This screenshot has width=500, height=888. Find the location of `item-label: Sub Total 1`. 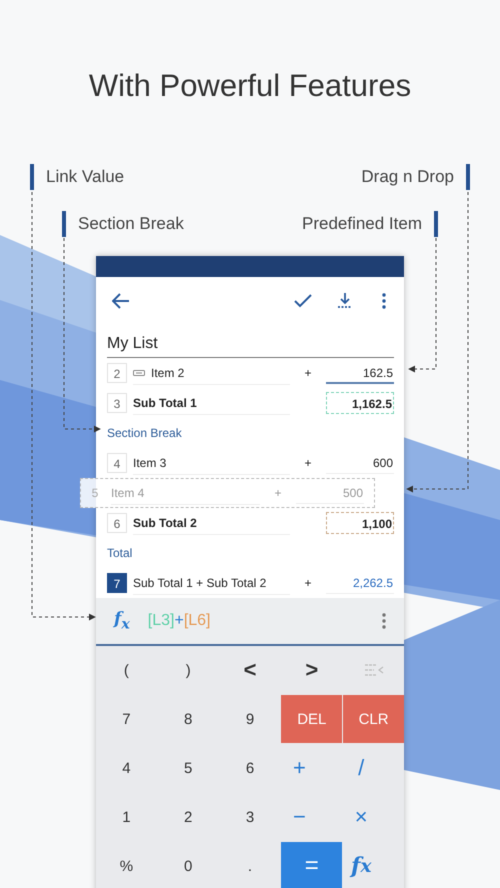

item-label: Sub Total 1 is located at coordinates (165, 403).